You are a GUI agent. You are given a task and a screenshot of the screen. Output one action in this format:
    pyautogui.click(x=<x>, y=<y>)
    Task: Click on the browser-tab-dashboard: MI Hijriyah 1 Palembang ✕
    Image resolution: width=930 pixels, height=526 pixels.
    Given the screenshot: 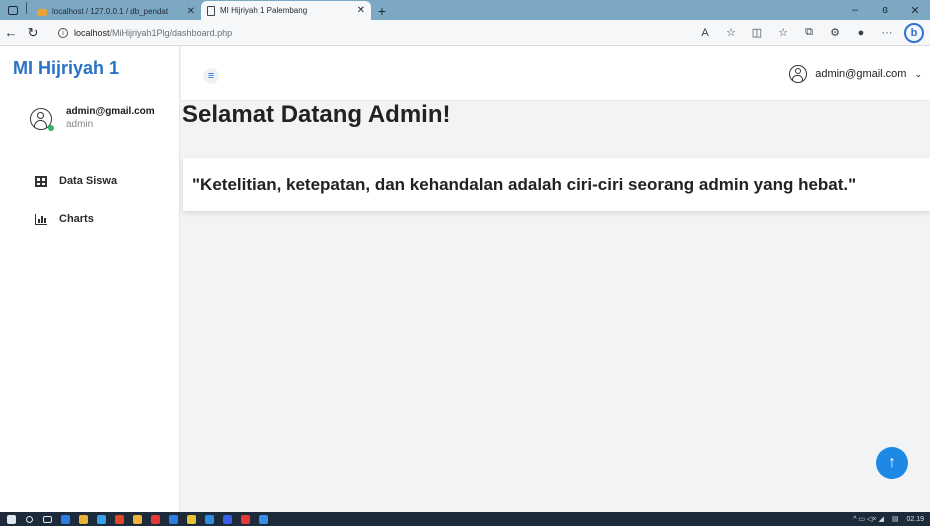 What is the action you would take?
    pyautogui.click(x=286, y=10)
    